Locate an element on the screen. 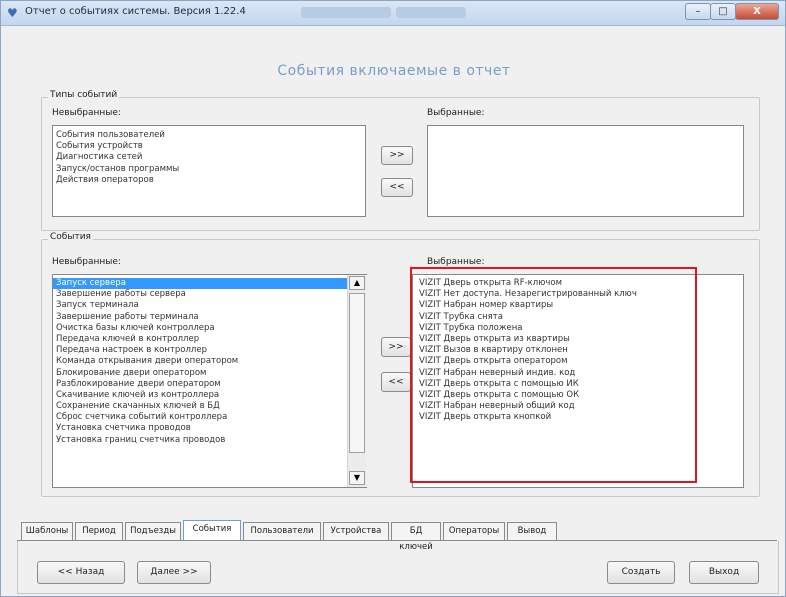 This screenshot has width=786, height=597. list-item: Сохранение скачанных ключей в БД is located at coordinates (200, 406).